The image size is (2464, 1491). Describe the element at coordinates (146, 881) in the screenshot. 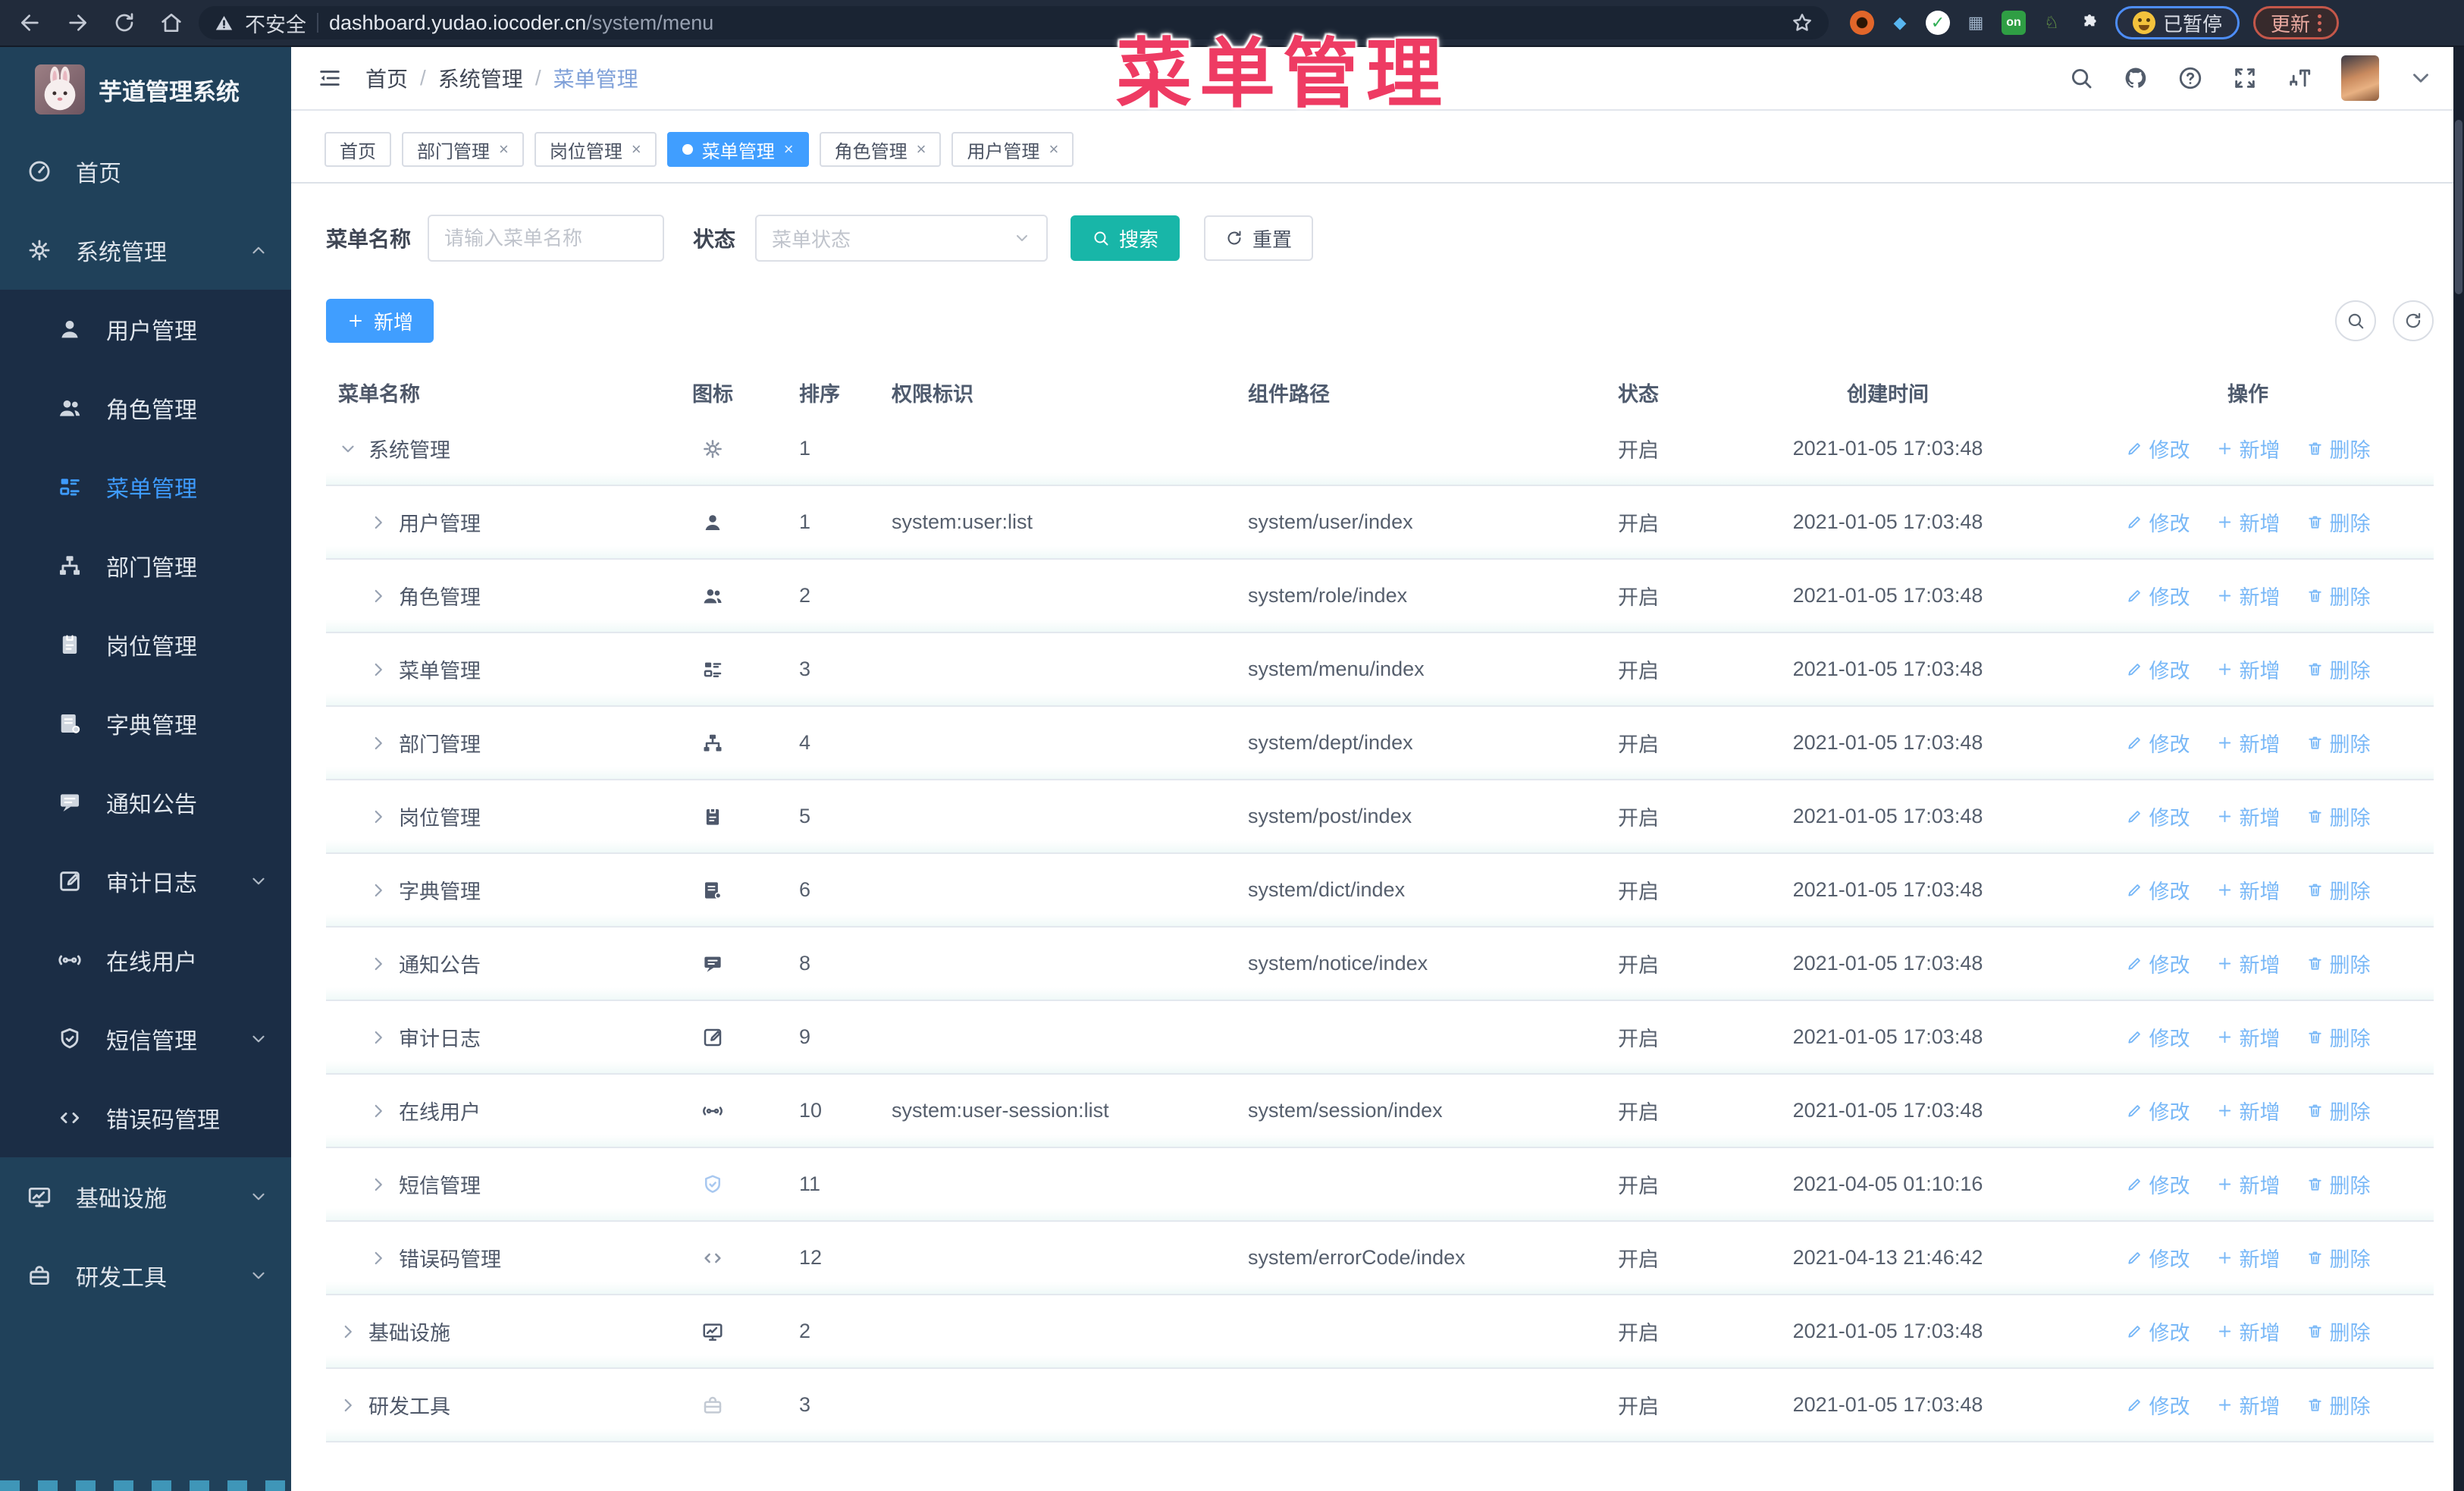

I see `sidebar-item-auditlog: 审计日志` at that location.